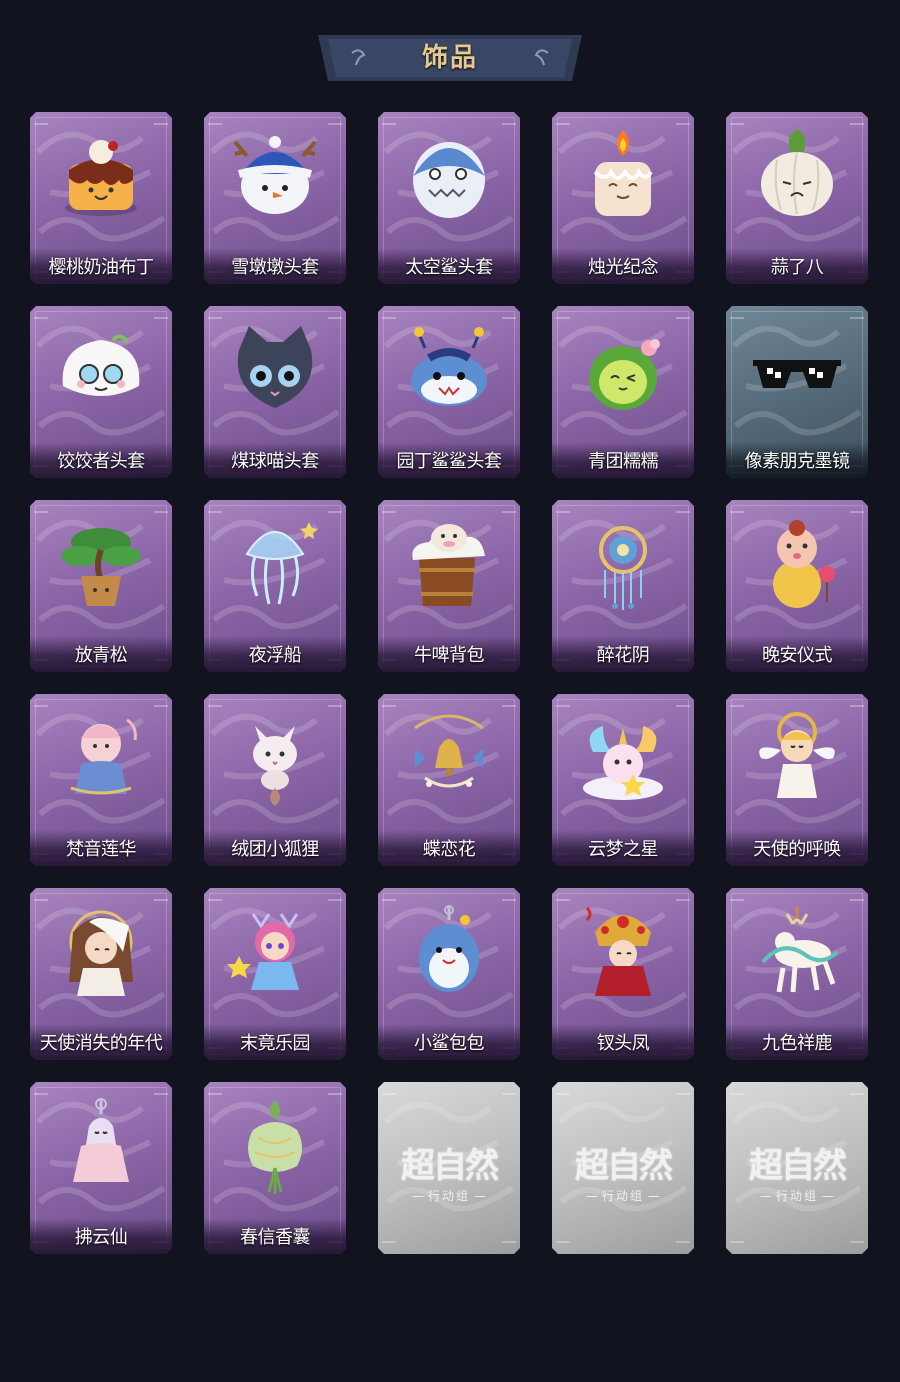 Image resolution: width=900 pixels, height=1382 pixels. I want to click on dumpling-head-icon, so click(101, 365).